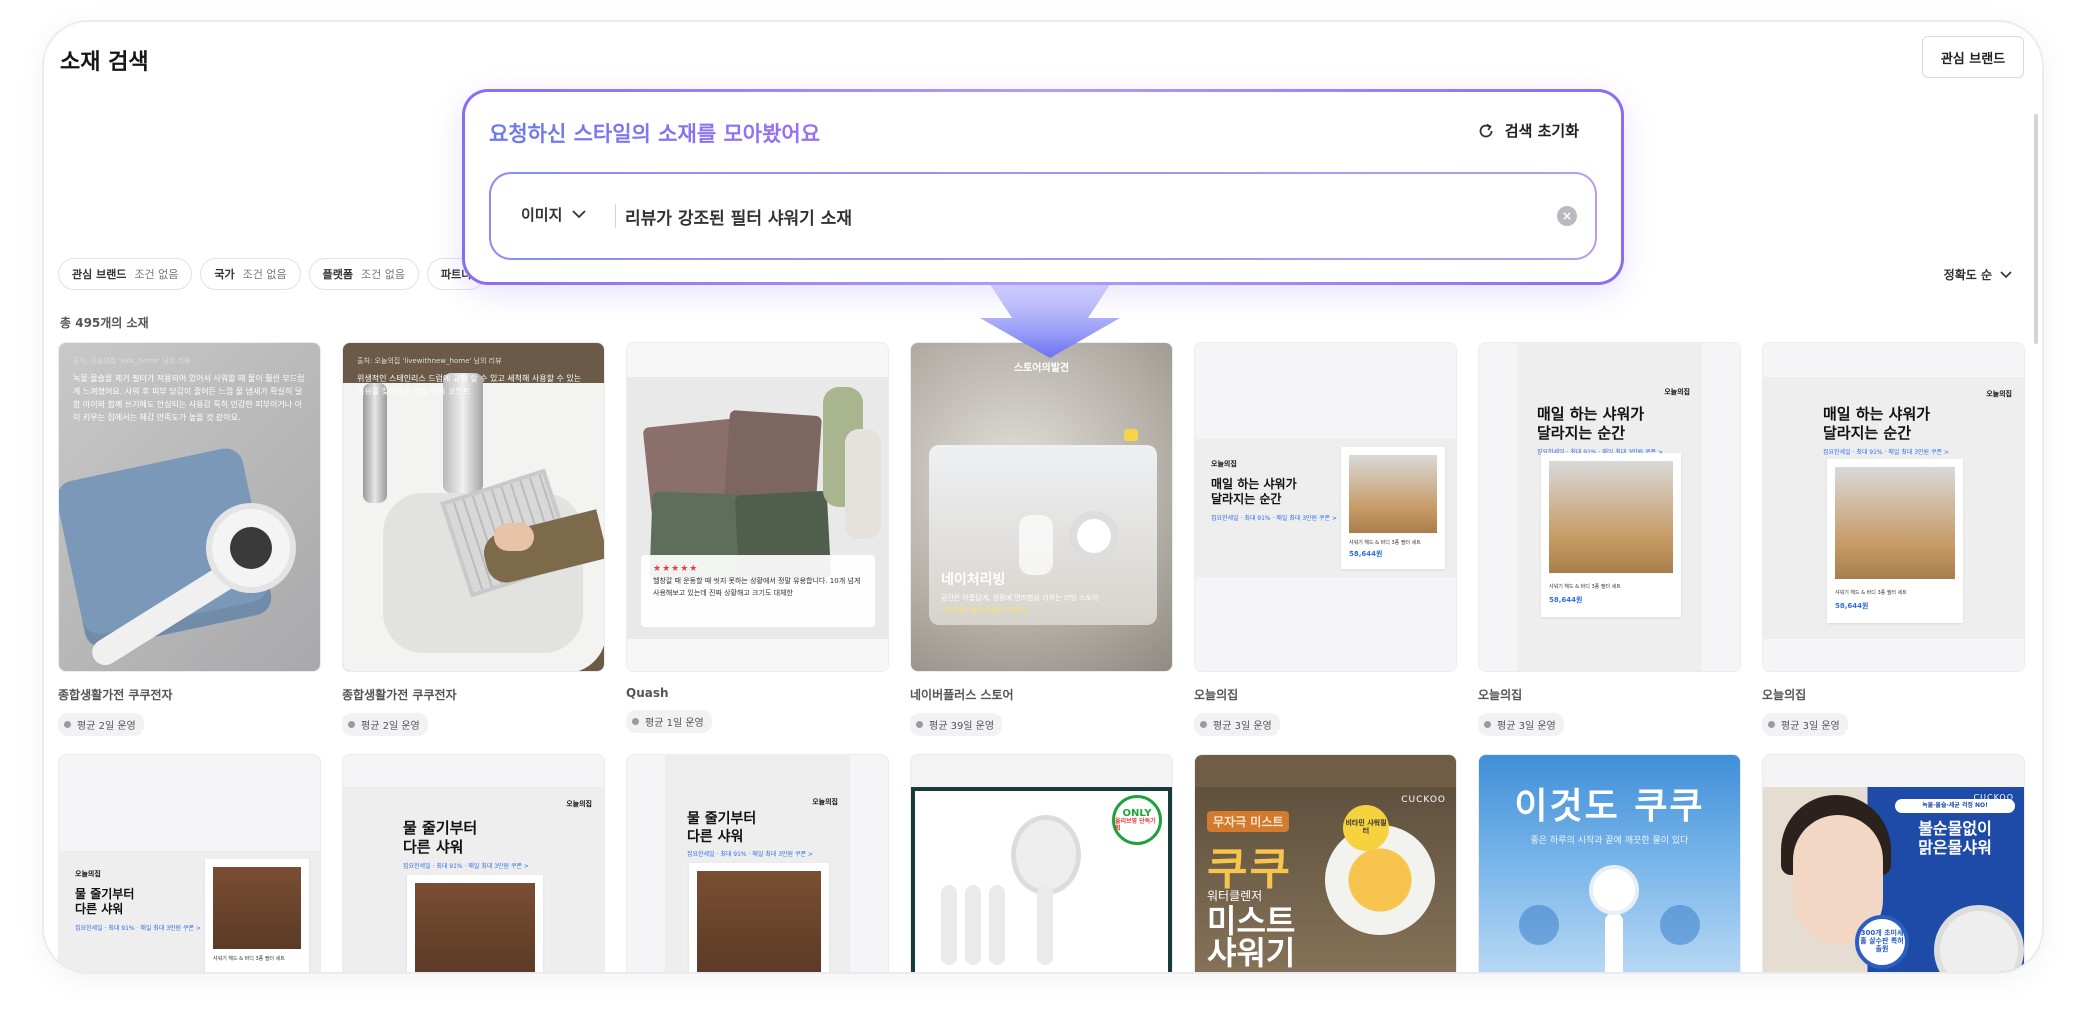 This screenshot has width=2086, height=1016. What do you see at coordinates (973, 580) in the screenshot?
I see `store-title: 네이처리빙` at bounding box center [973, 580].